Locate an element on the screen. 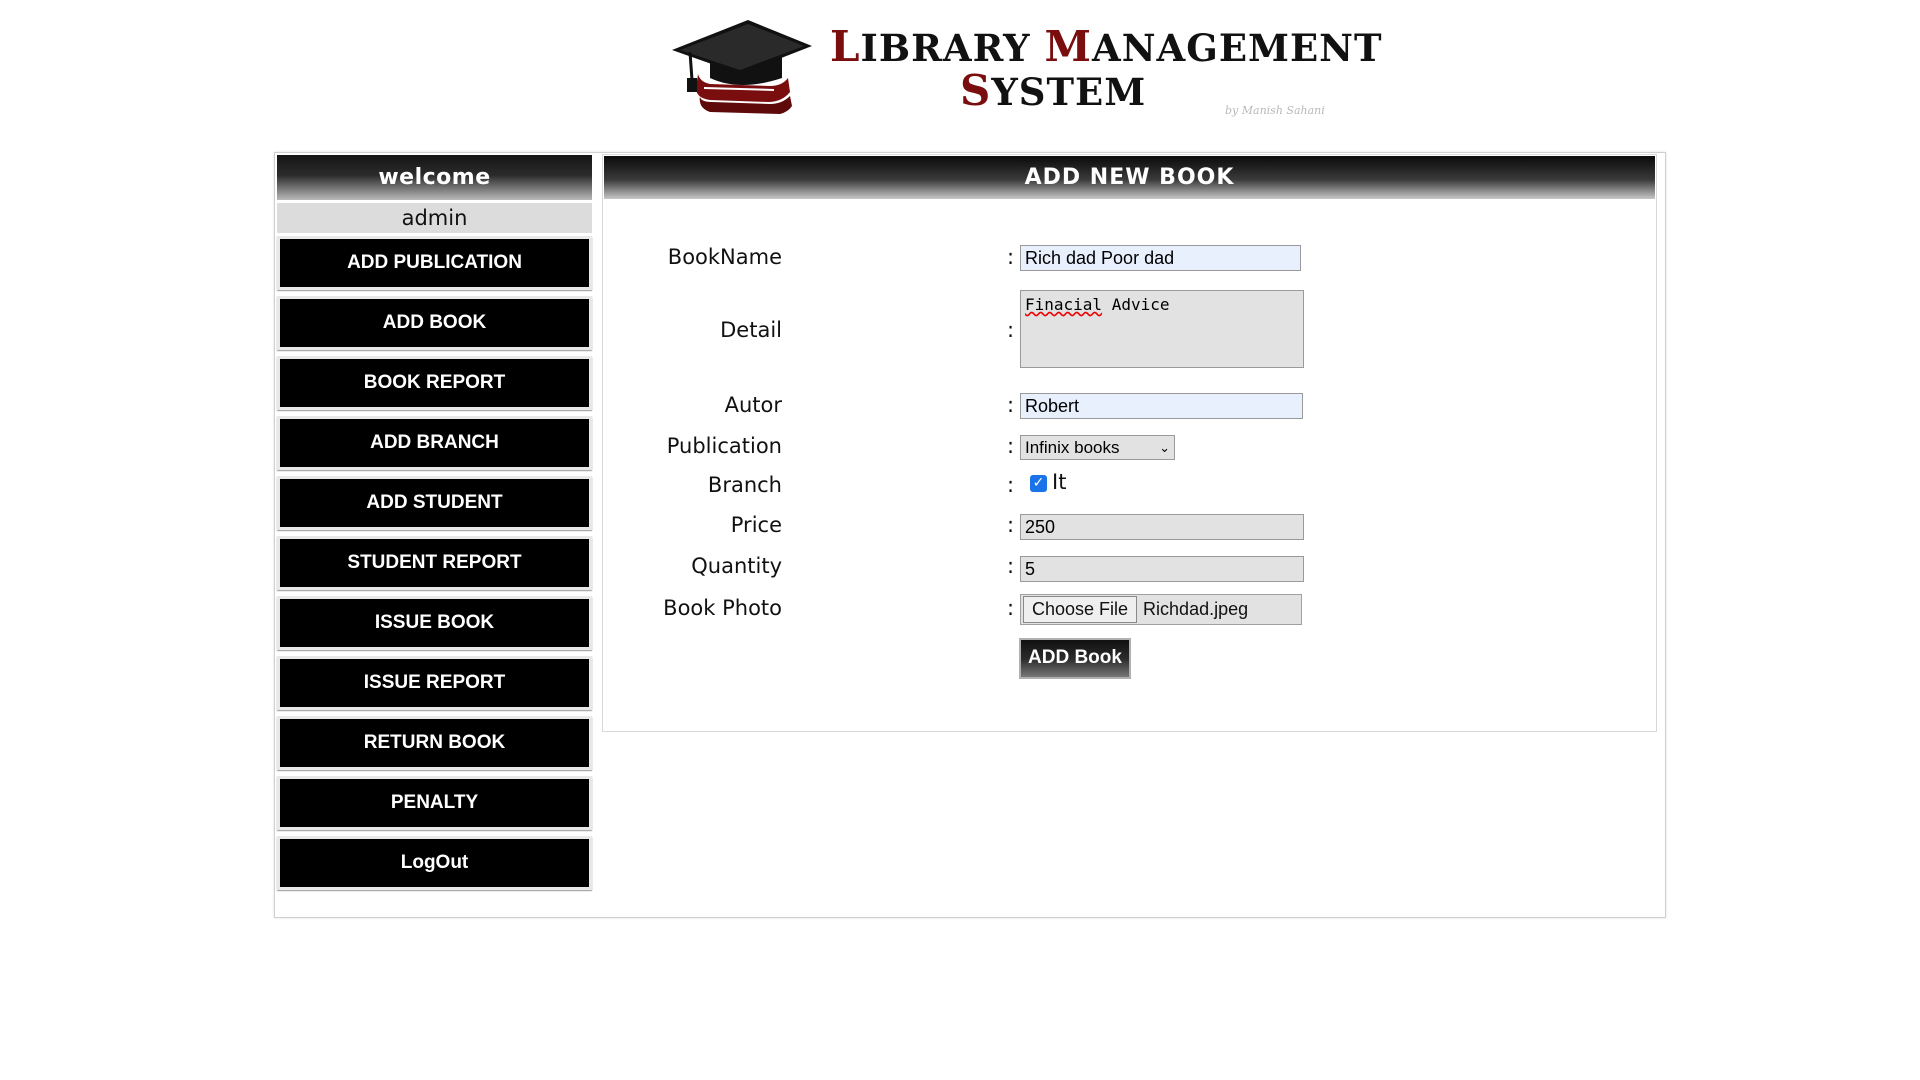 The width and height of the screenshot is (1920, 1080). author-label: Autor is located at coordinates (753, 405).